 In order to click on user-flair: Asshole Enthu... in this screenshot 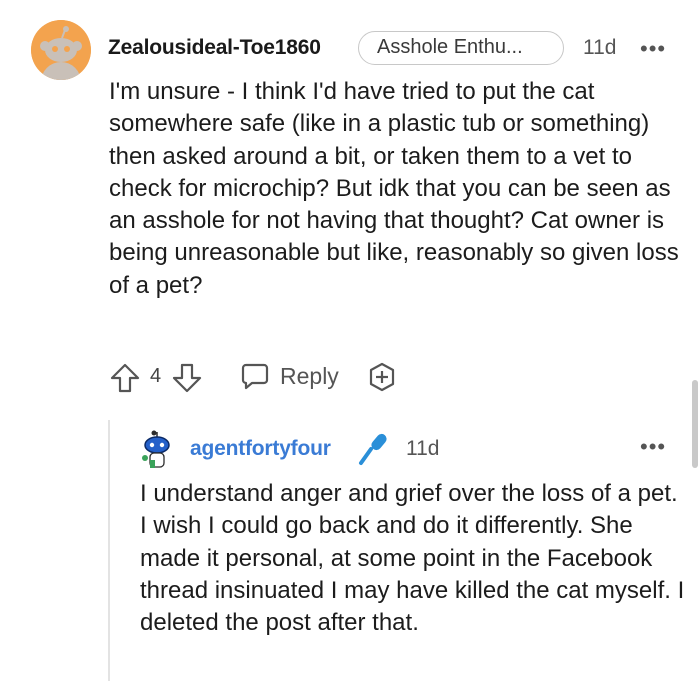, I will do `click(461, 48)`.